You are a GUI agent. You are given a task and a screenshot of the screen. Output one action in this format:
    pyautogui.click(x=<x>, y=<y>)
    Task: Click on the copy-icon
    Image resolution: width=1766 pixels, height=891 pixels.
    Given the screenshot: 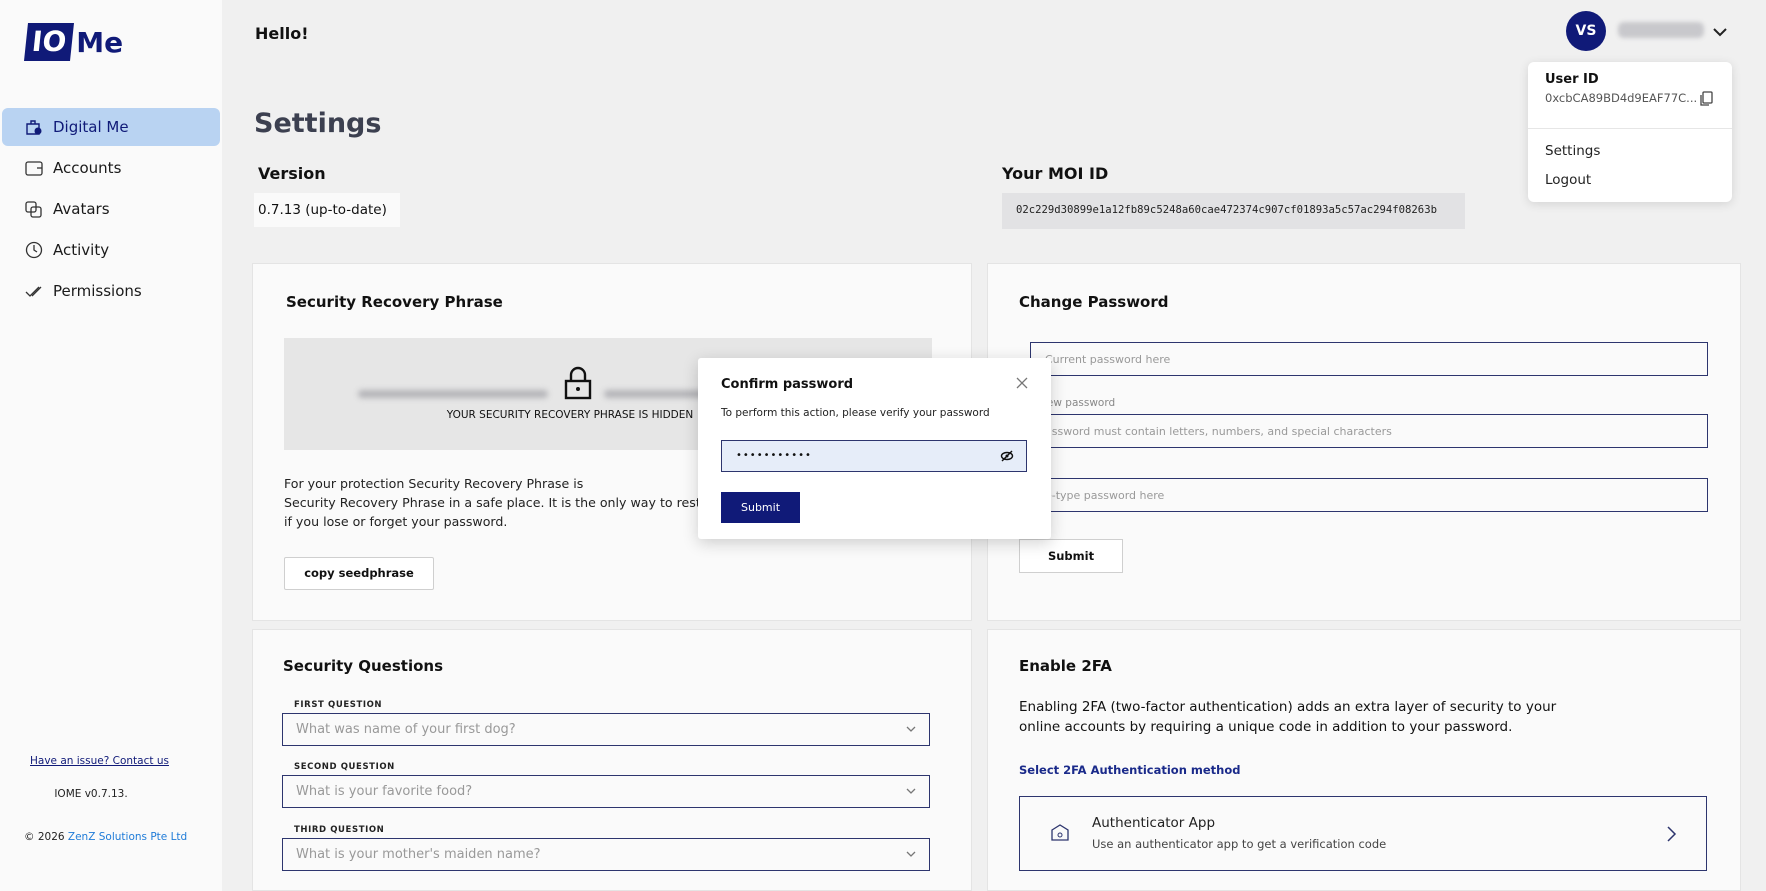 What is the action you would take?
    pyautogui.click(x=1706, y=99)
    